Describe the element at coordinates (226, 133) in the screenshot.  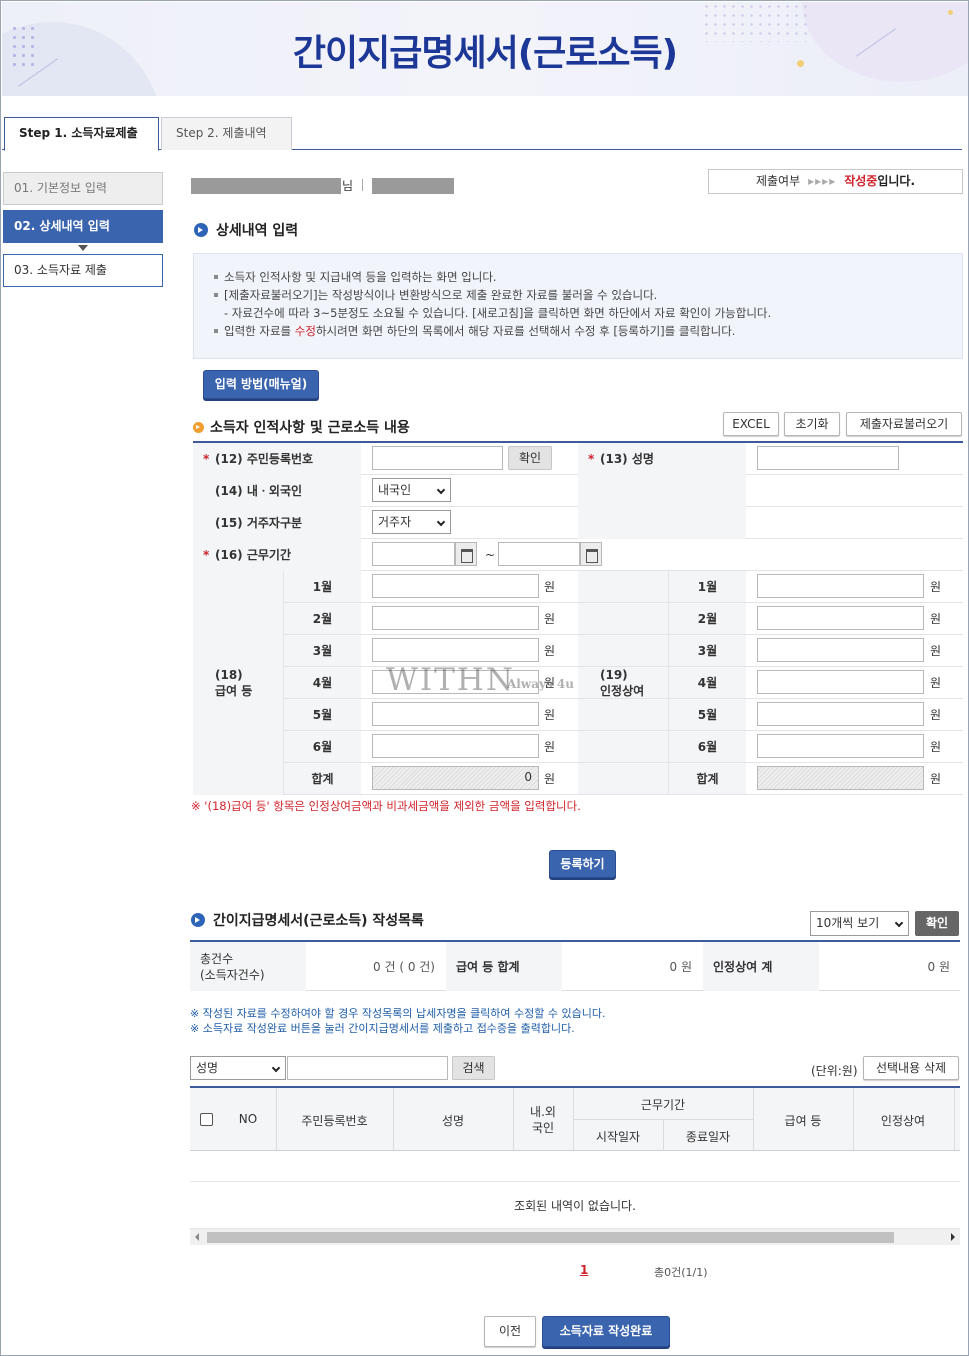
I see `tab-step2: Step 2. 제출내역` at that location.